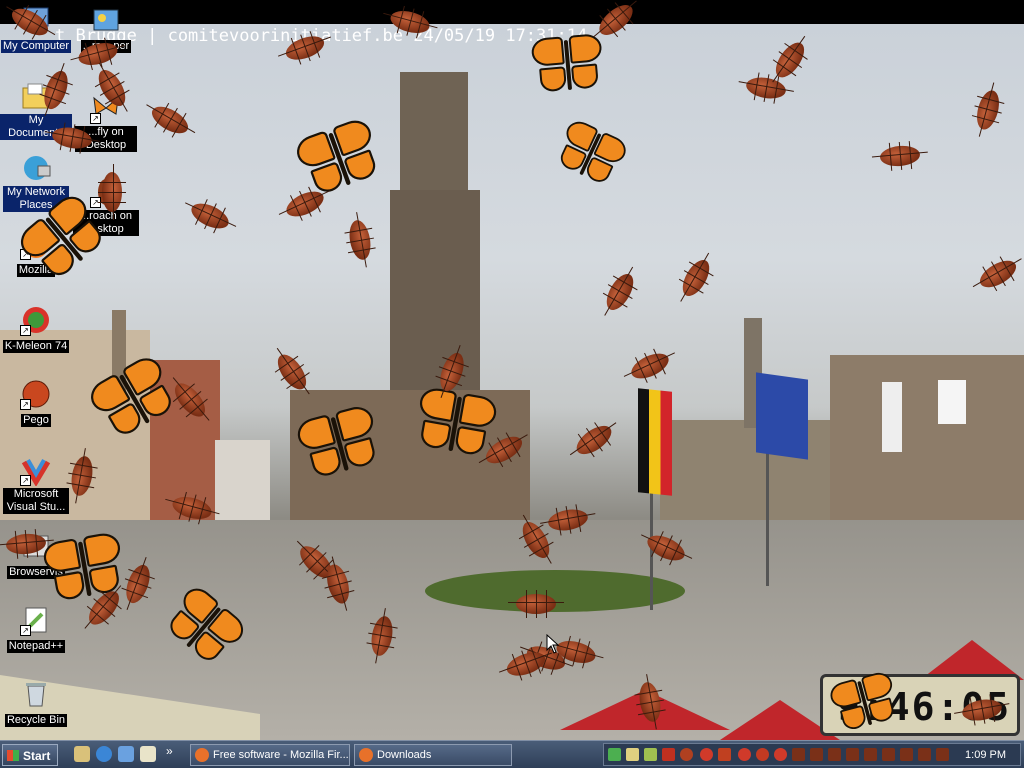 This screenshot has width=1024, height=768. I want to click on tray-clock: 1:09 PM, so click(985, 755).